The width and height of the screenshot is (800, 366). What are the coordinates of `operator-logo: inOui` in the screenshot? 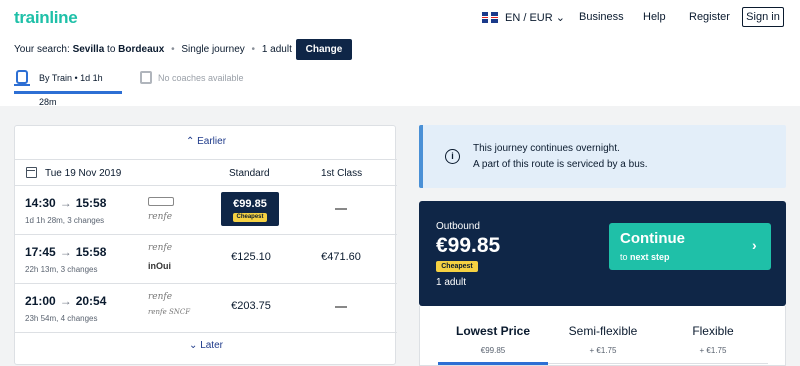 It's located at (159, 266).